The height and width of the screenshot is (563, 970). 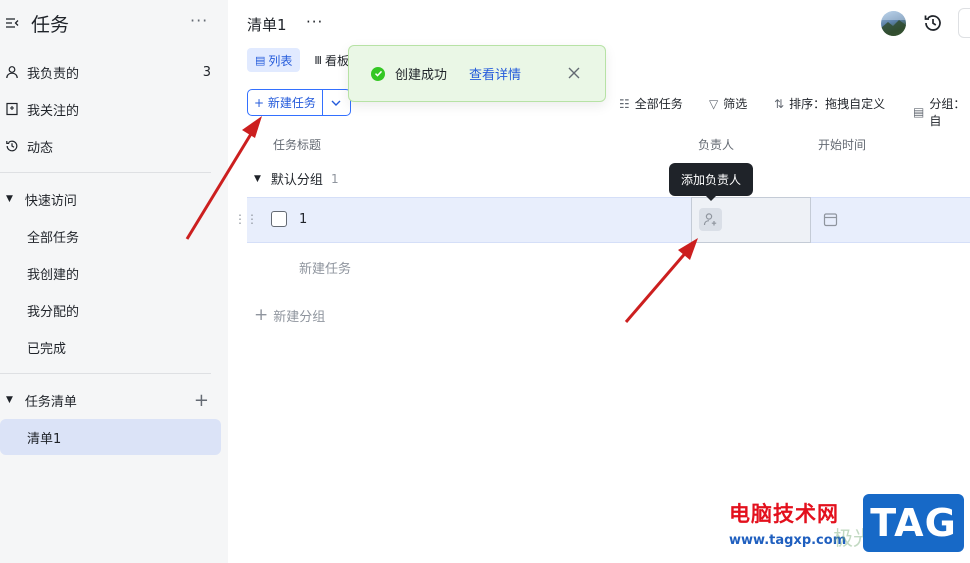 I want to click on toolbar-label: 全部任务, so click(x=658, y=104).